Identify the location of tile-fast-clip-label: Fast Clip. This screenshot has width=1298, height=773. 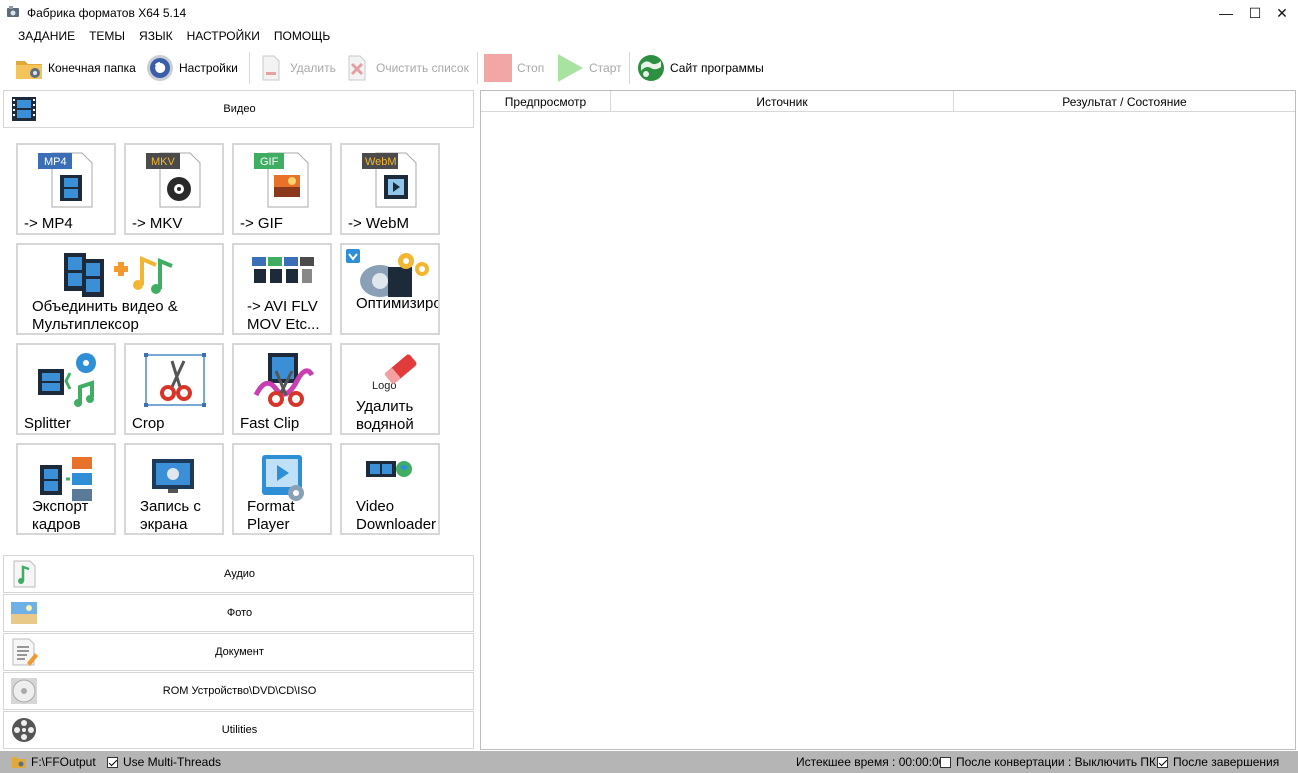
(270, 423).